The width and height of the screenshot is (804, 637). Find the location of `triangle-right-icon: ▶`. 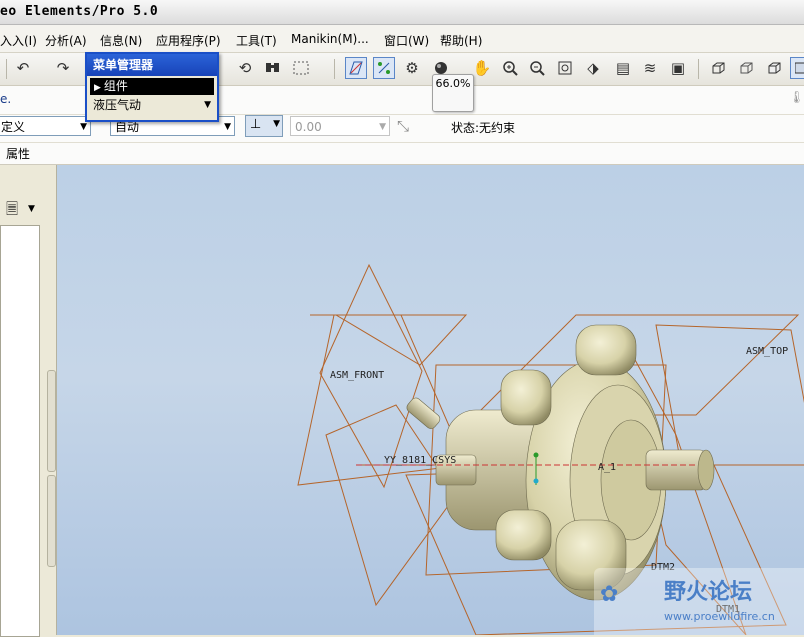

triangle-right-icon: ▶ is located at coordinates (97, 88).